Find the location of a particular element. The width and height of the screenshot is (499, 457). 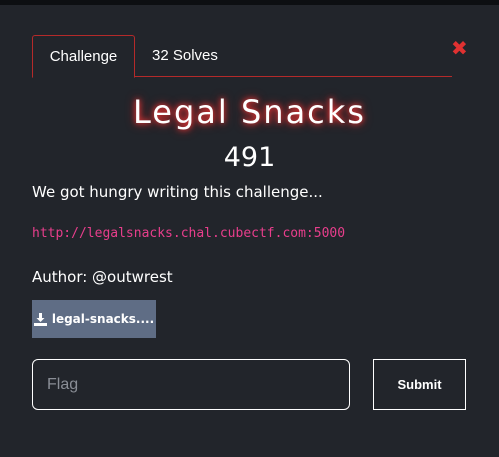

download-icon is located at coordinates (40, 319).